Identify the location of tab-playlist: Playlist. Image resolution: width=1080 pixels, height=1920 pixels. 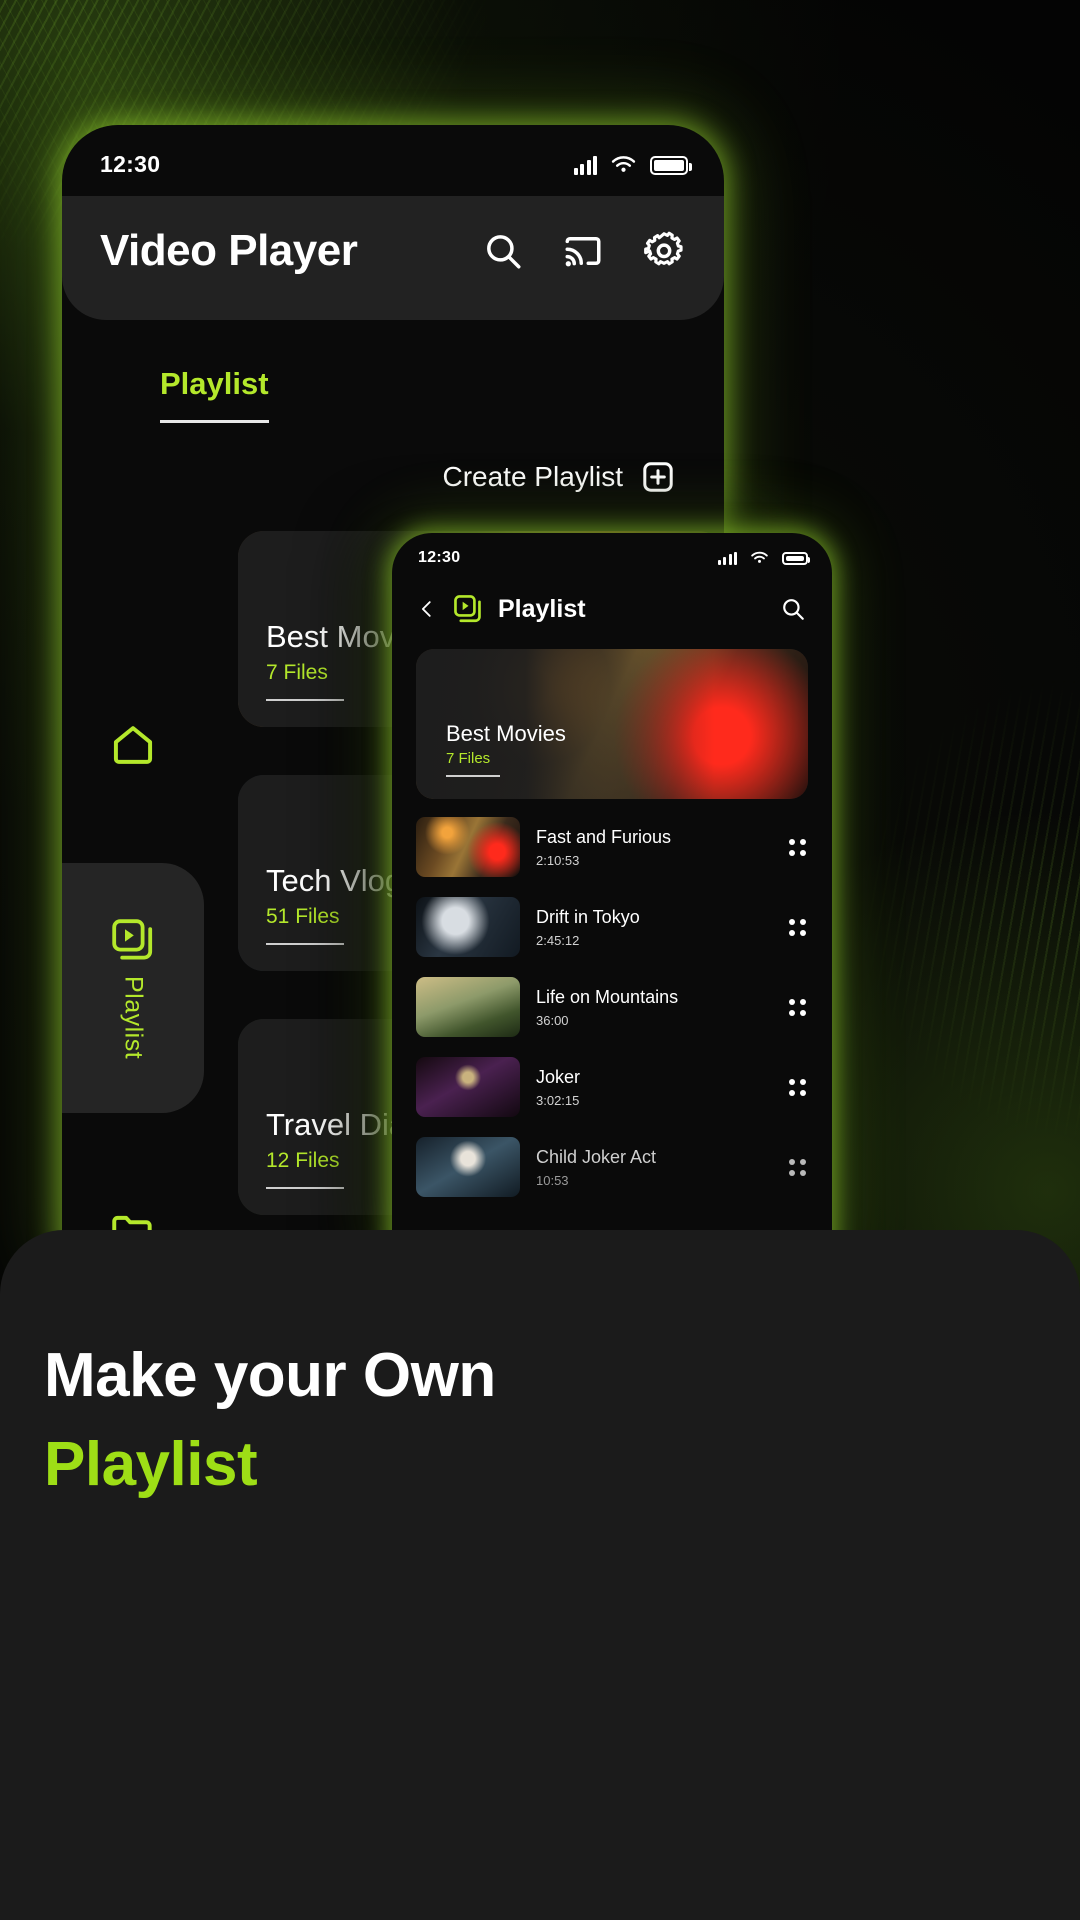
(214, 394).